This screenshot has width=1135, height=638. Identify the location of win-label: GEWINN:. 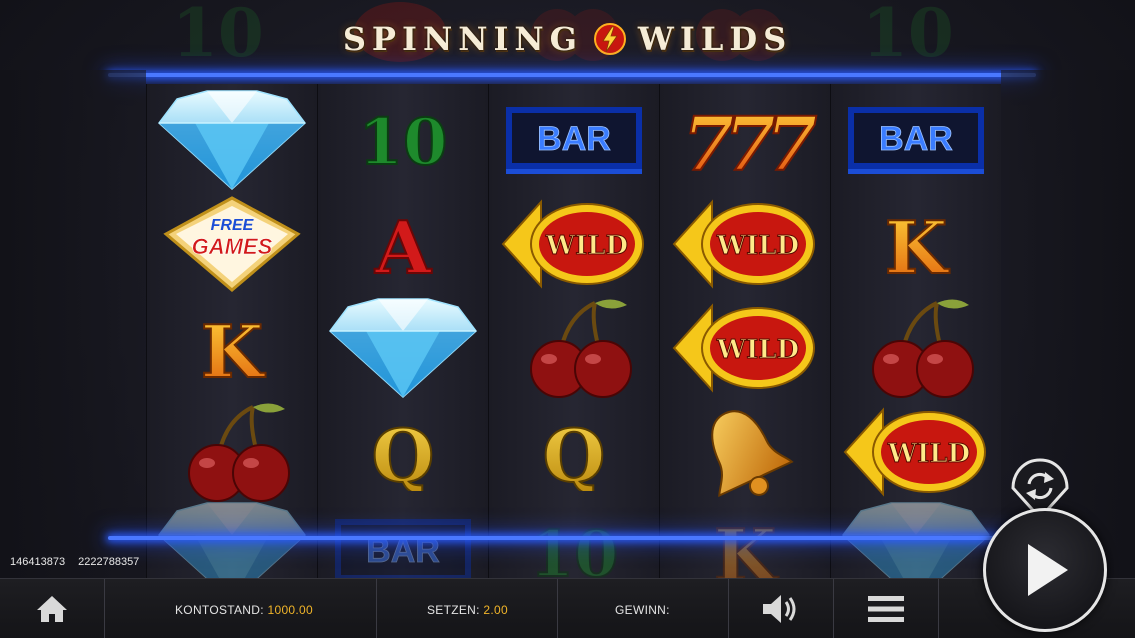
(642, 610).